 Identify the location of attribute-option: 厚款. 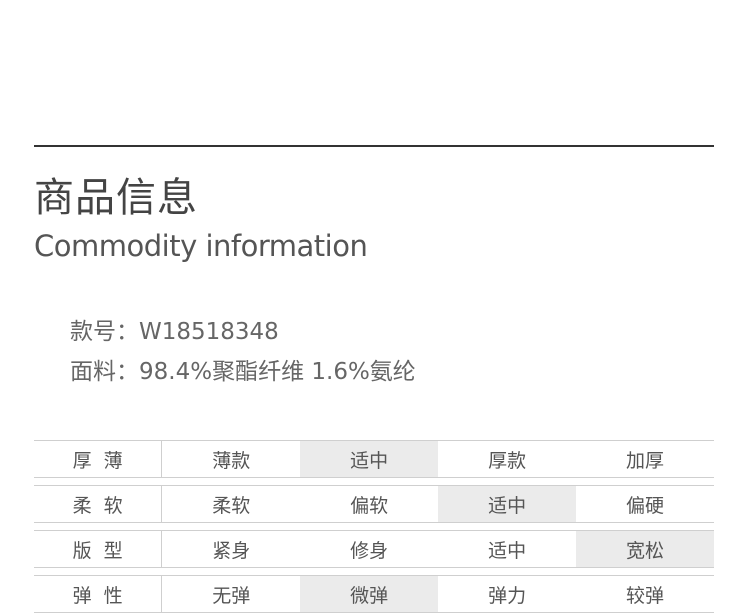
(507, 460).